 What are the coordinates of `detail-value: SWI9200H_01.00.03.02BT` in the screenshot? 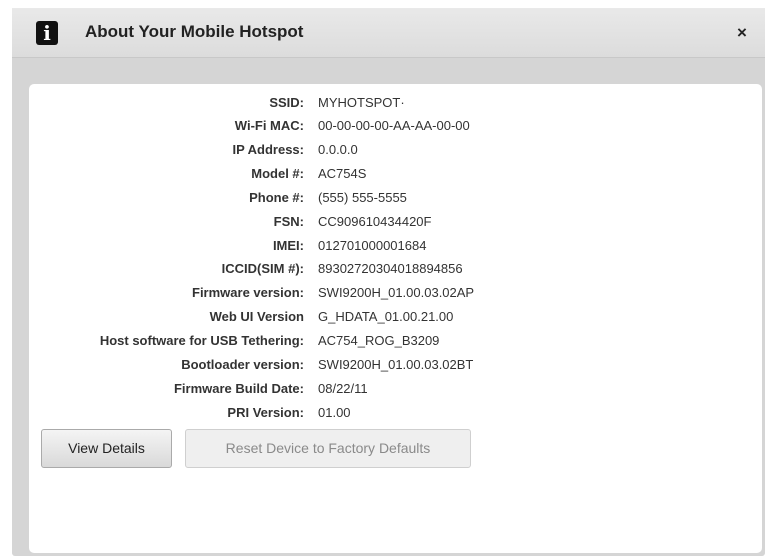 It's located at (396, 364).